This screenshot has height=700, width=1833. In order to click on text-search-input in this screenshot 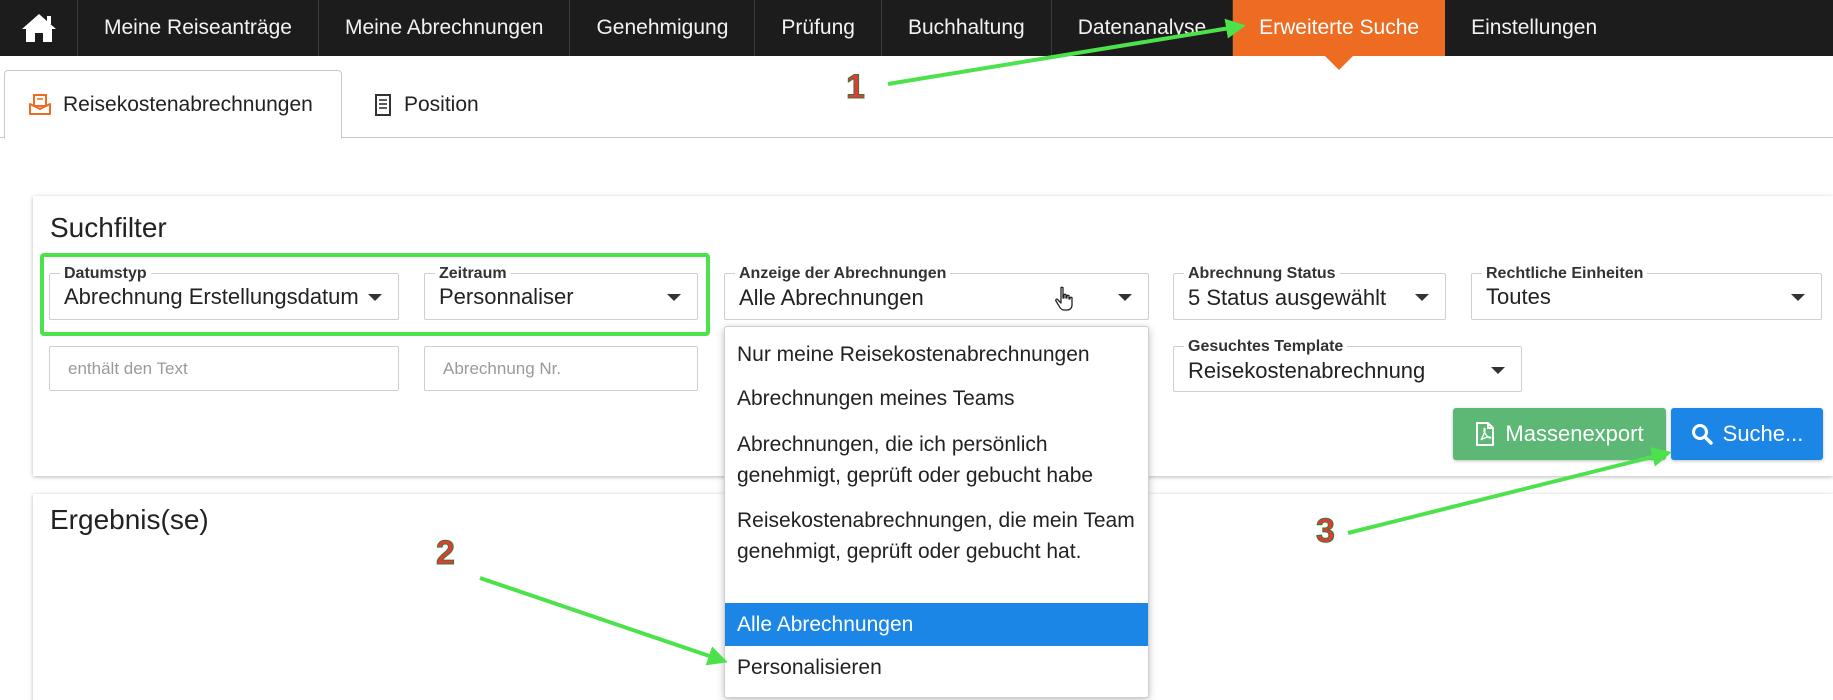, I will do `click(224, 368)`.